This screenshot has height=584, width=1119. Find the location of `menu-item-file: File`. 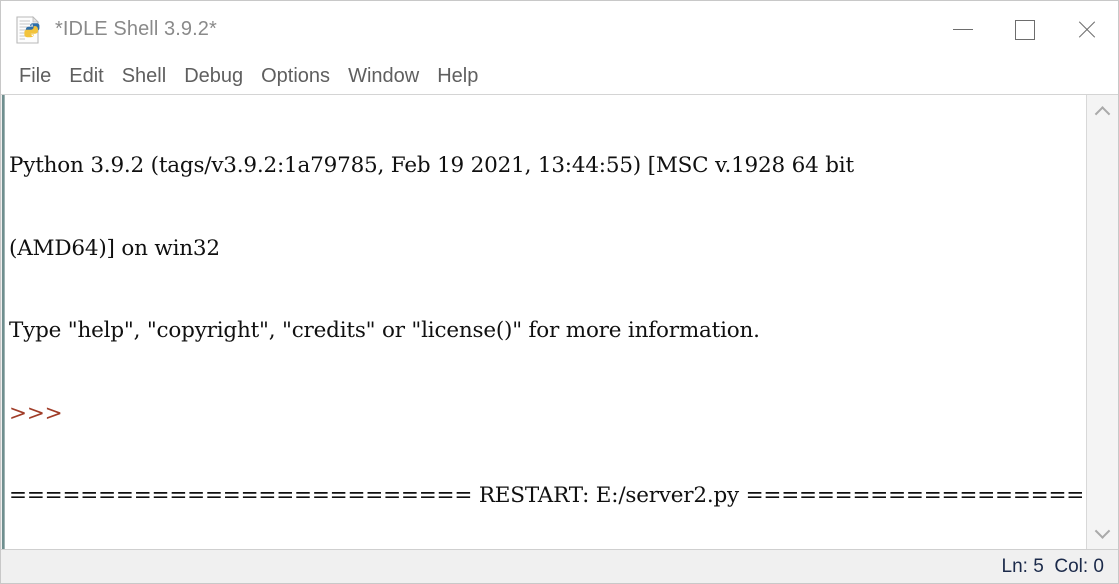

menu-item-file: File is located at coordinates (35, 76).